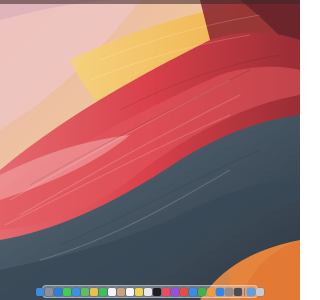 The image size is (320, 300). I want to click on menu-bar, so click(150, 2).